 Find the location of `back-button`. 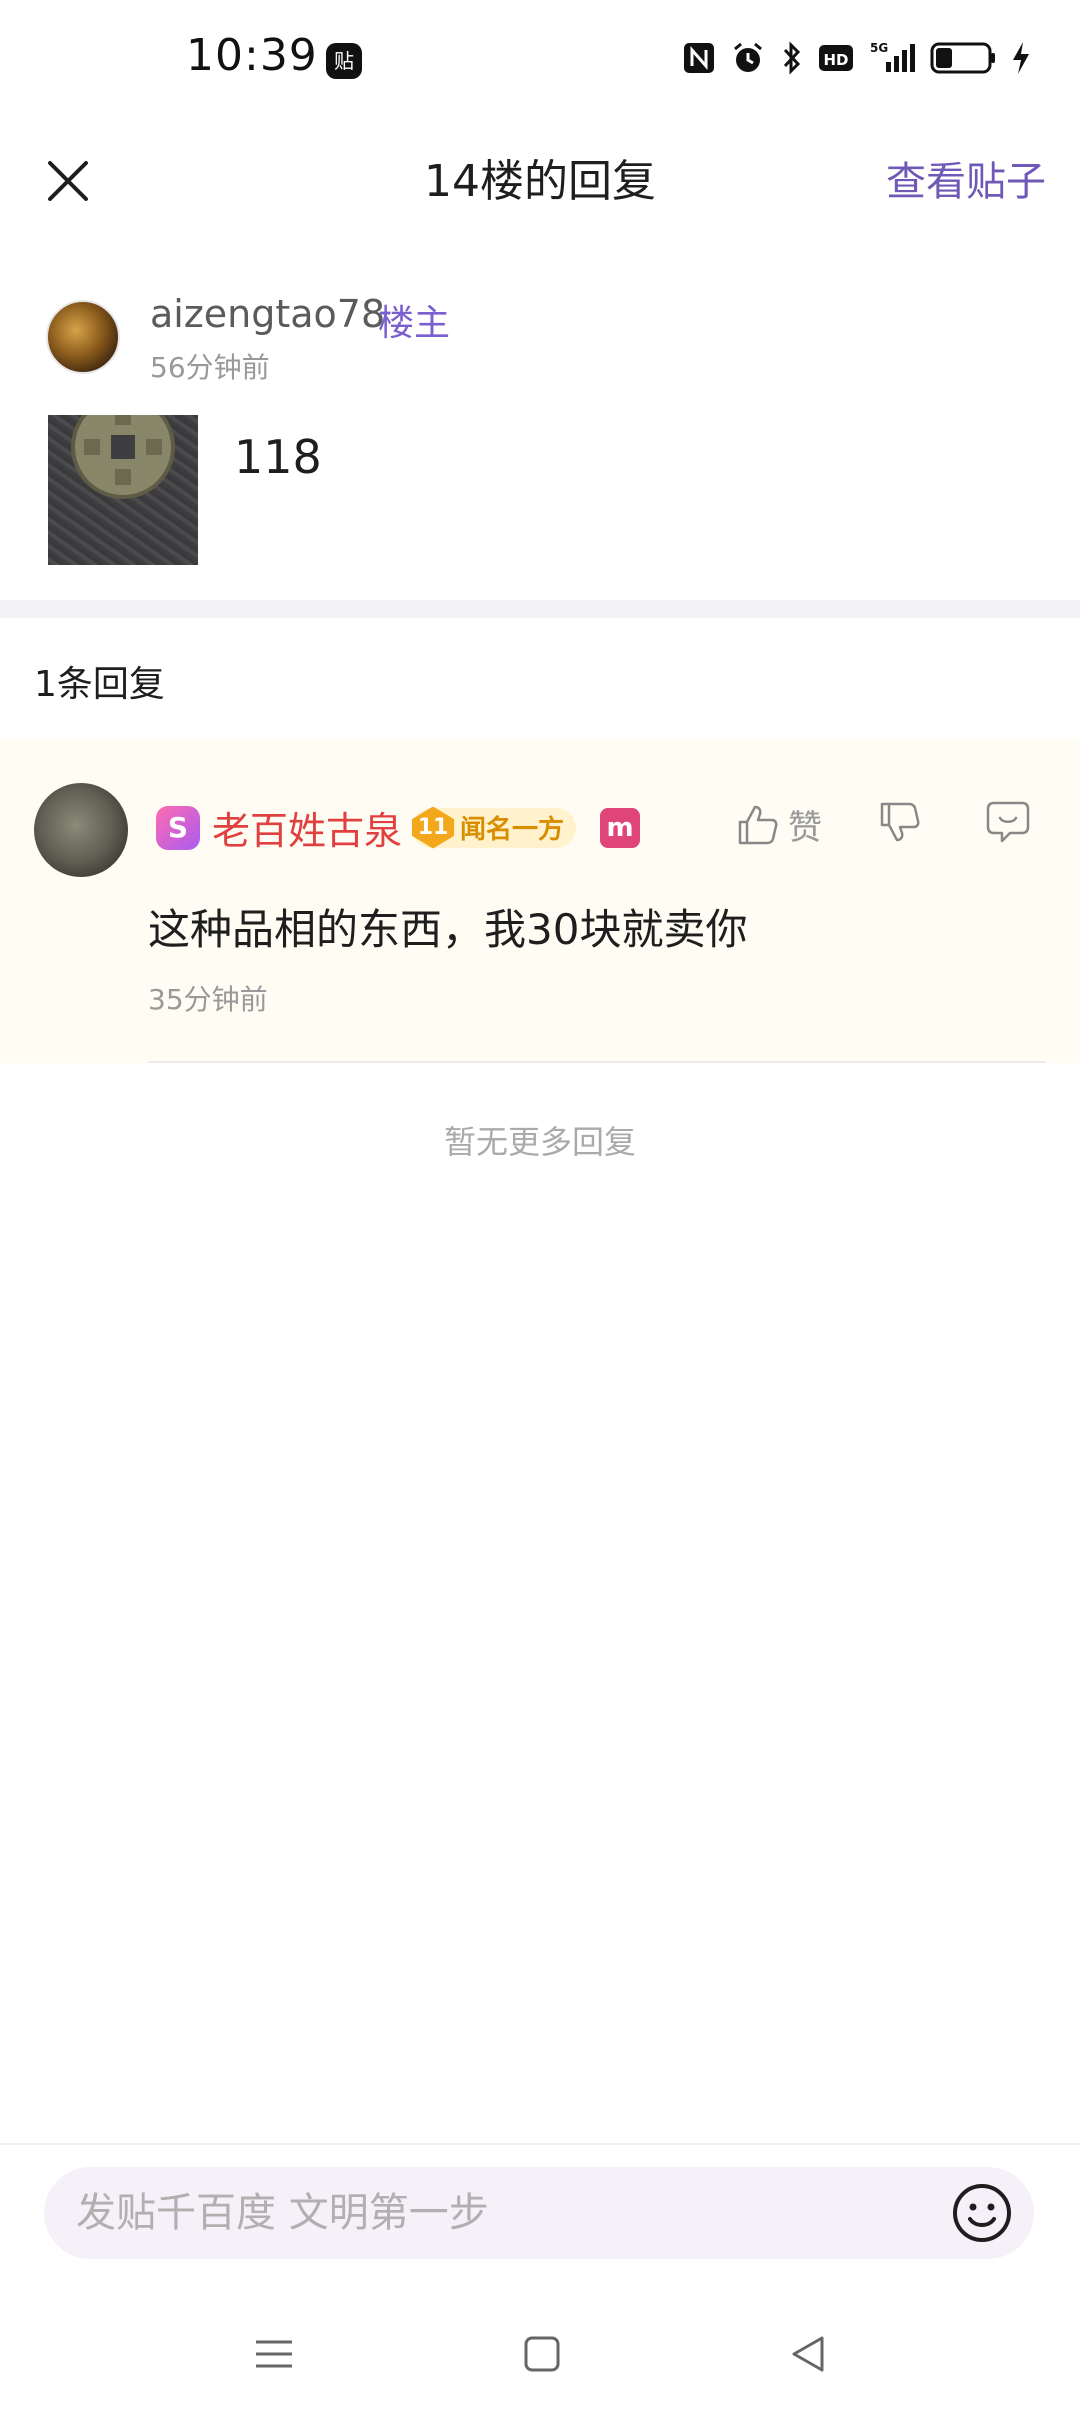

back-button is located at coordinates (808, 2354).